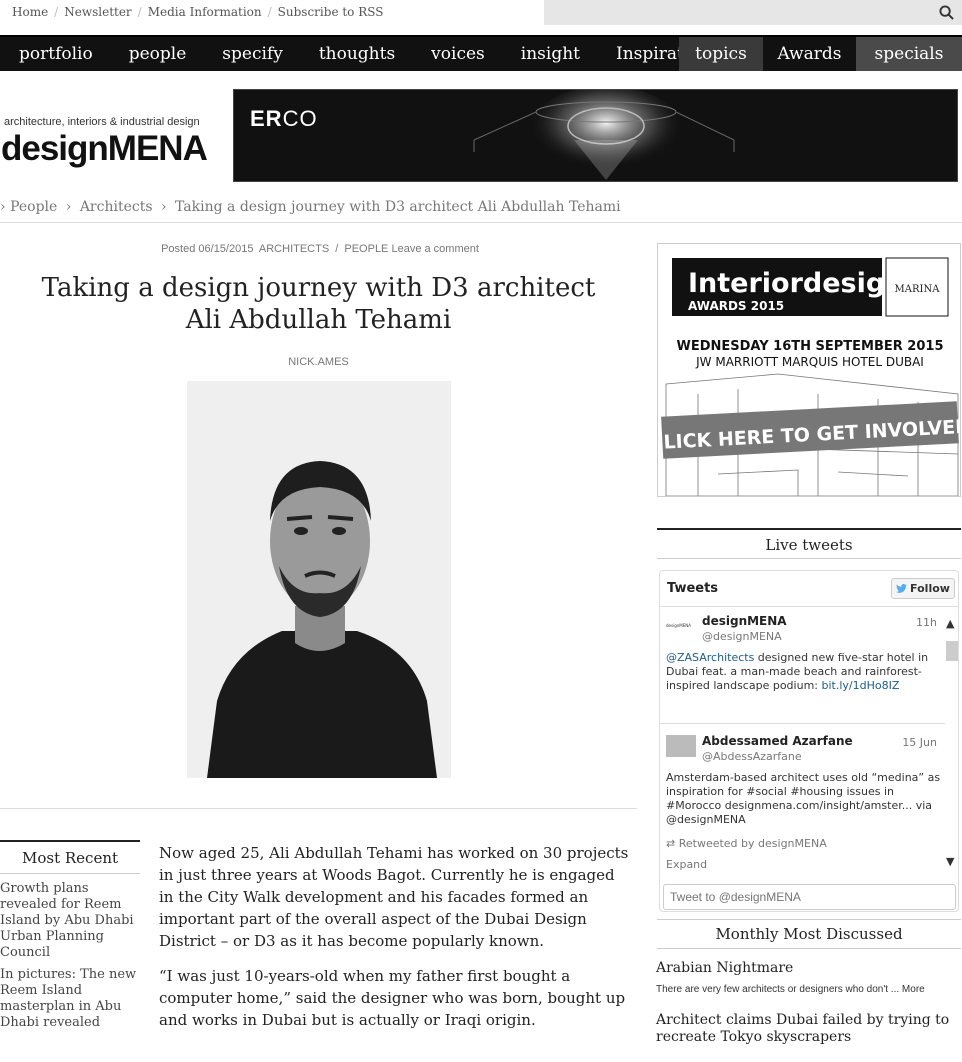 This screenshot has width=962, height=1062. Describe the element at coordinates (681, 626) in the screenshot. I see `avatar: designMENA` at that location.